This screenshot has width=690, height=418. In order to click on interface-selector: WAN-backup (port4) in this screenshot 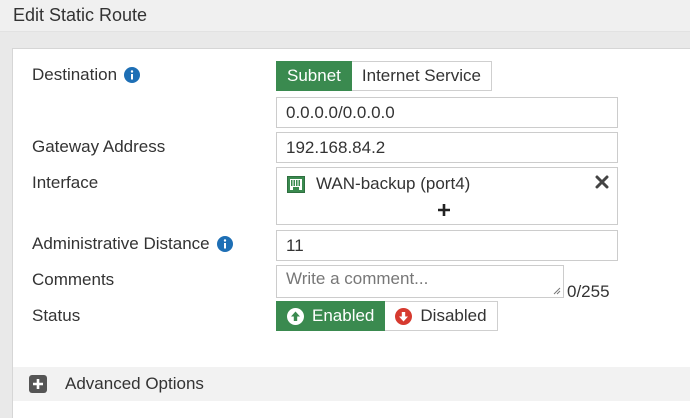, I will do `click(447, 196)`.